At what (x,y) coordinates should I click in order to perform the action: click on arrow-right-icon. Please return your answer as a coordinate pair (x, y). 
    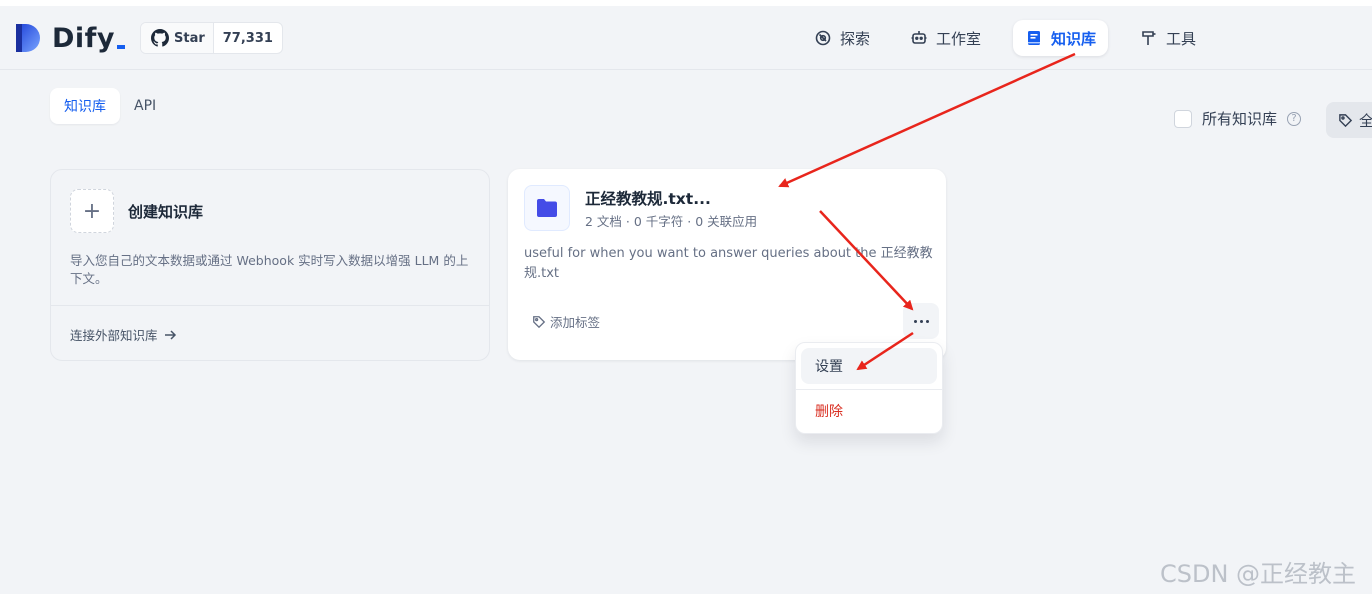
    Looking at the image, I should click on (170, 334).